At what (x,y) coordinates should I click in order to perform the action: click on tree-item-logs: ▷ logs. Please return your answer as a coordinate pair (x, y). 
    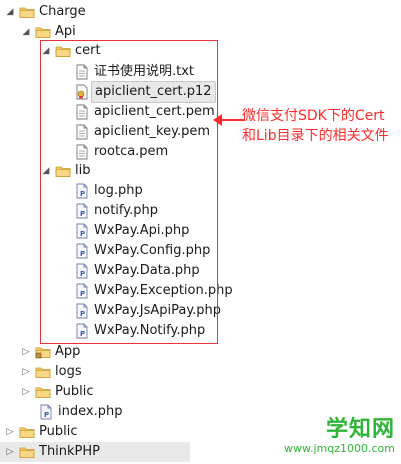
    Looking at the image, I should click on (51, 372).